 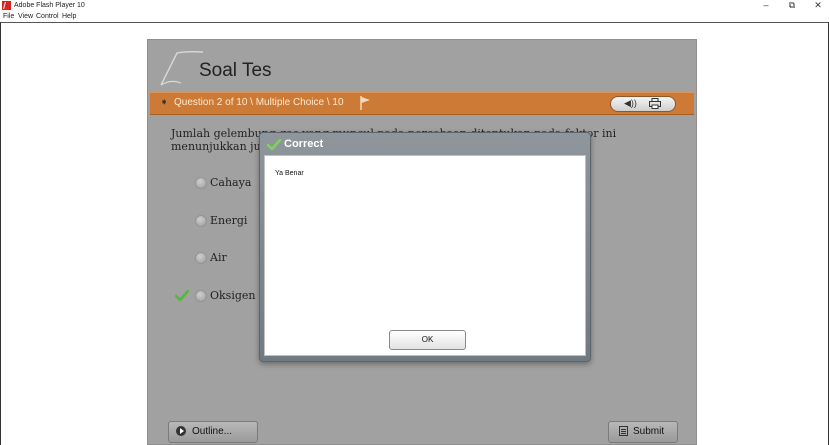 I want to click on print-icon, so click(x=655, y=103).